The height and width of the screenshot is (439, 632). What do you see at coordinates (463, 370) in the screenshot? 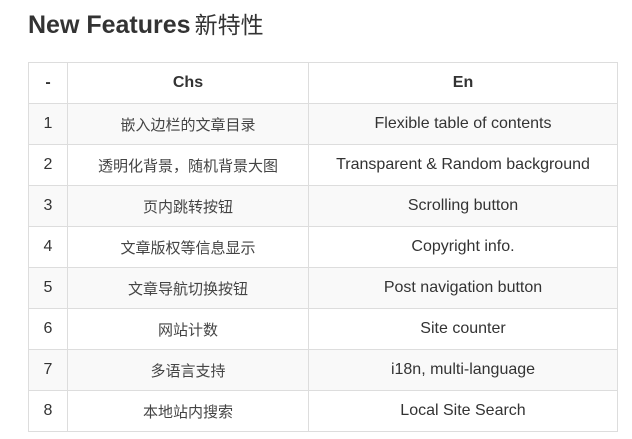
I see `row-en: i18n, multi-language` at bounding box center [463, 370].